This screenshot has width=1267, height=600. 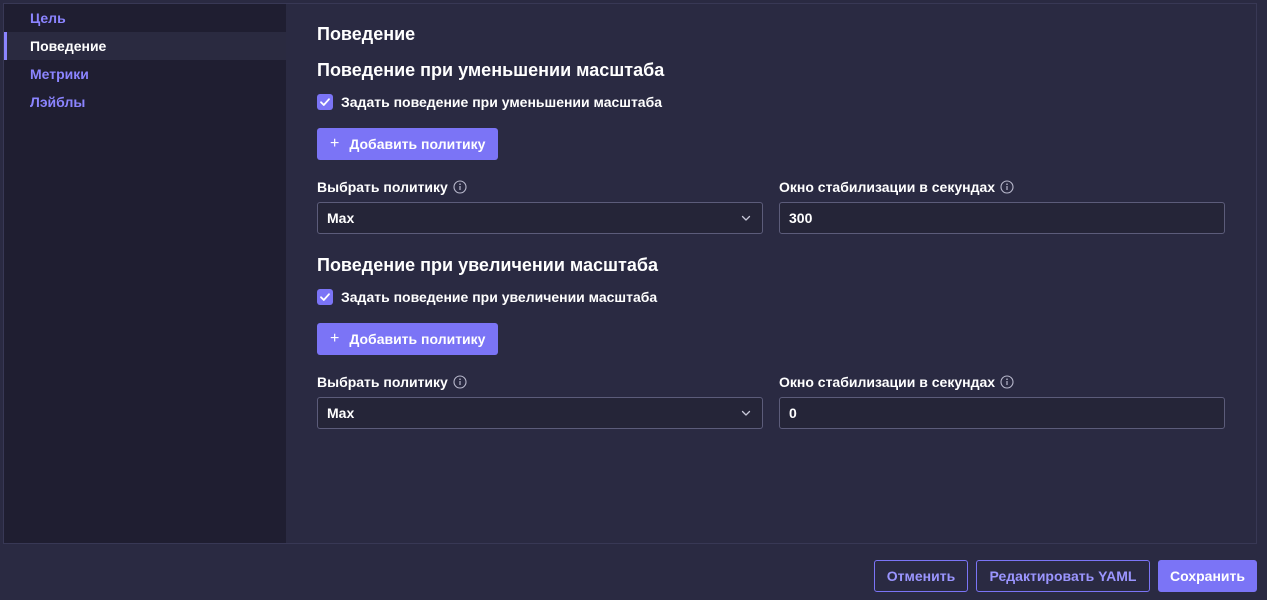 I want to click on sidebar-item-labels: Лэйблы, so click(x=145, y=102).